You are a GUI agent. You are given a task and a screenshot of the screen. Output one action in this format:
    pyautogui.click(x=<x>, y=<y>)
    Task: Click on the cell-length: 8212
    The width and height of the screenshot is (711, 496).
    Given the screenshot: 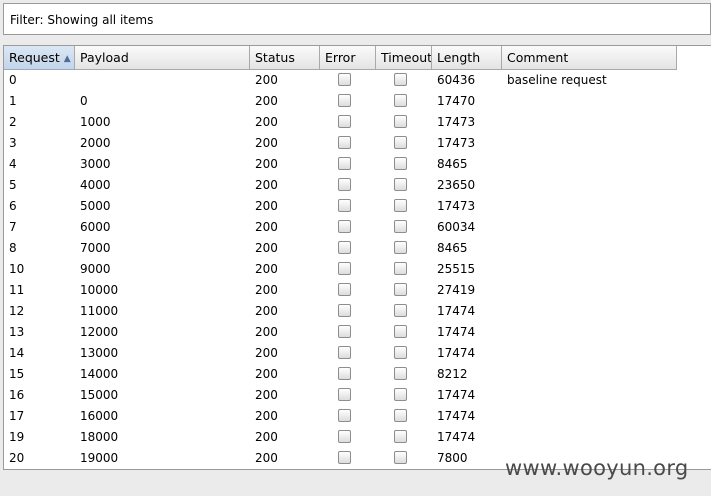 What is the action you would take?
    pyautogui.click(x=452, y=374)
    